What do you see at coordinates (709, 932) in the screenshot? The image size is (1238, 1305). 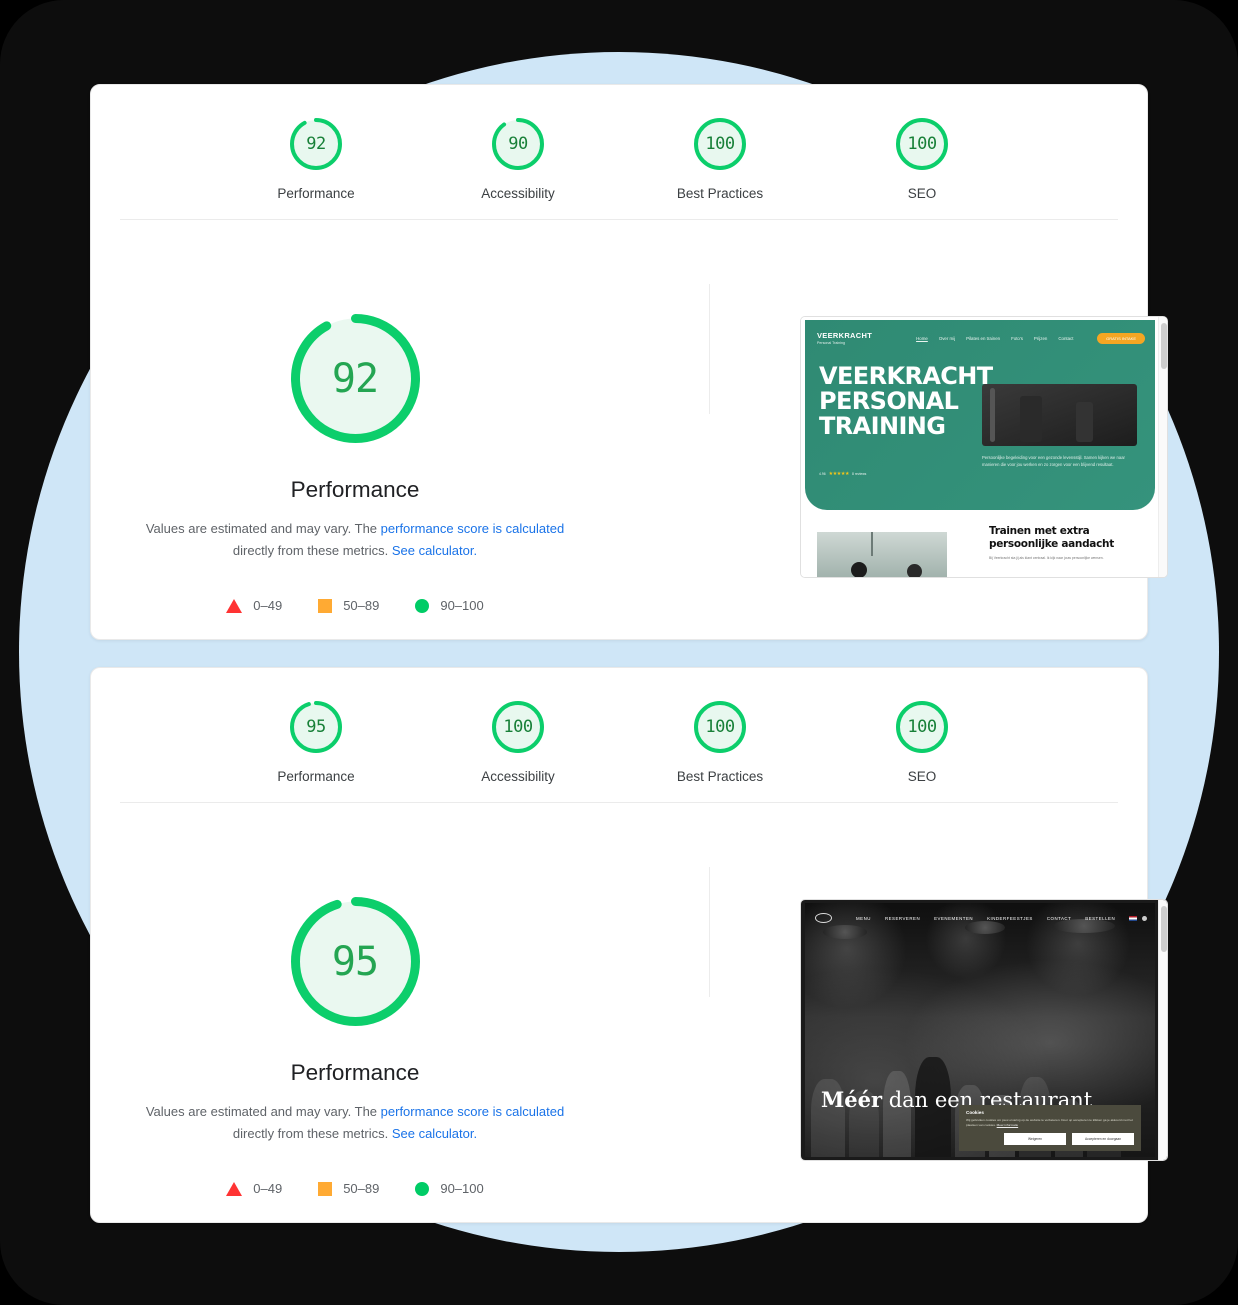 I see `vertical-divider` at bounding box center [709, 932].